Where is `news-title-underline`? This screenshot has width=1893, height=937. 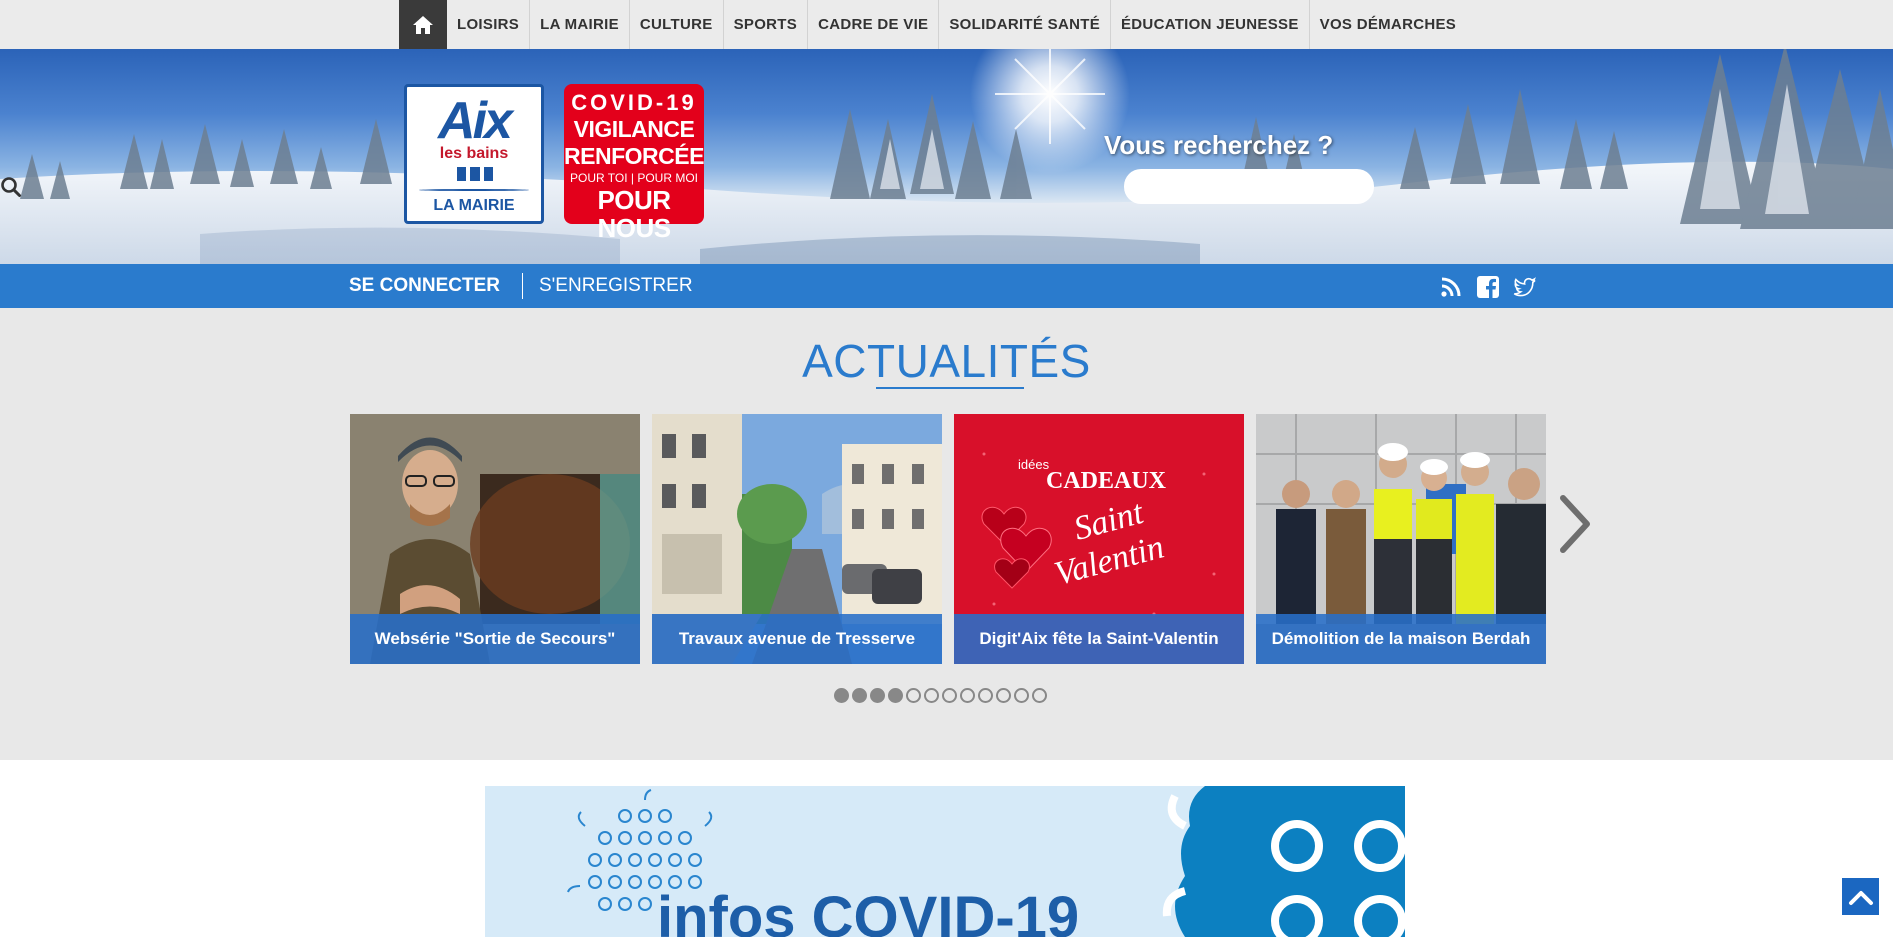
news-title-underline is located at coordinates (950, 388).